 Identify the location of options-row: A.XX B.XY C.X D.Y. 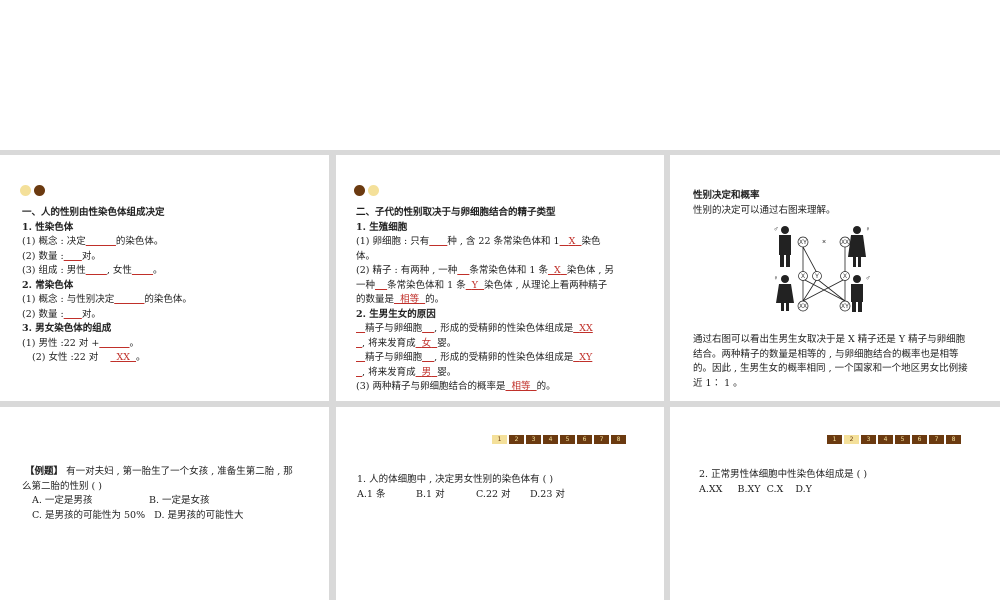
(844, 490).